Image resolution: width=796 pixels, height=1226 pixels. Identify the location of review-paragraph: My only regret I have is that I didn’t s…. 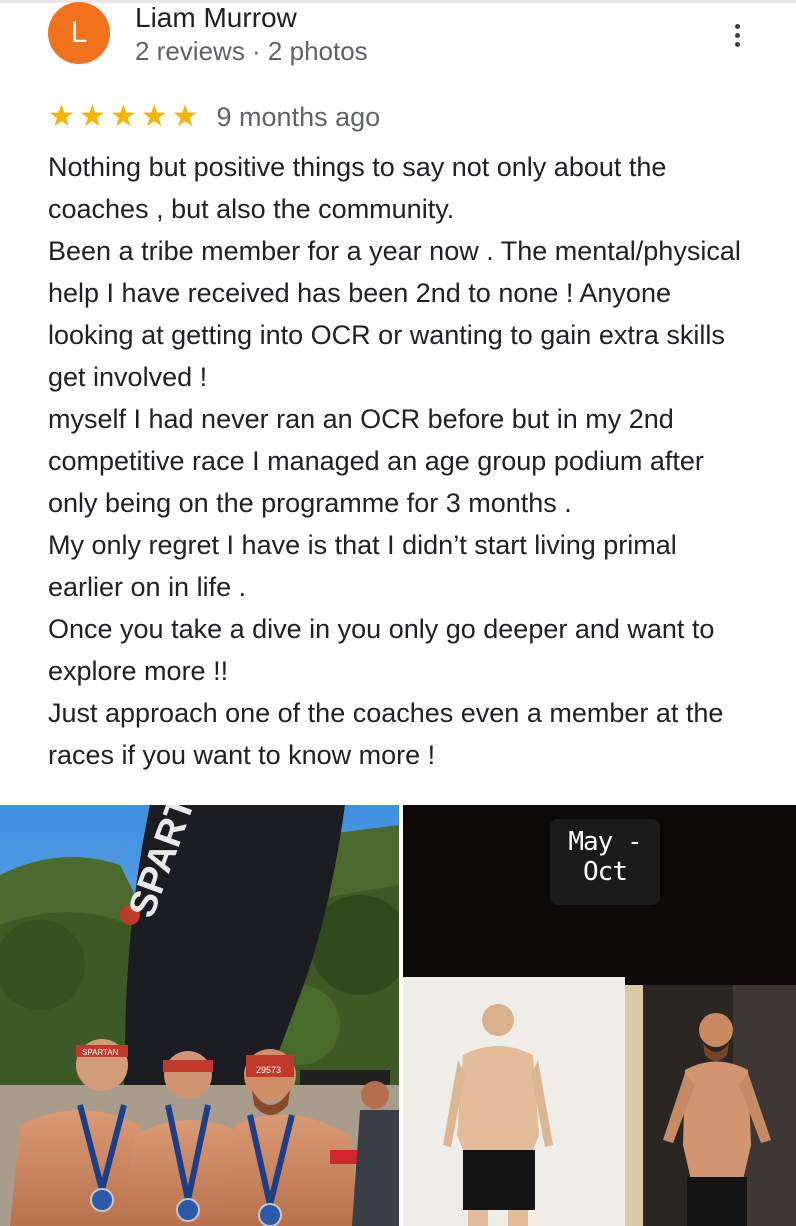
(362, 566).